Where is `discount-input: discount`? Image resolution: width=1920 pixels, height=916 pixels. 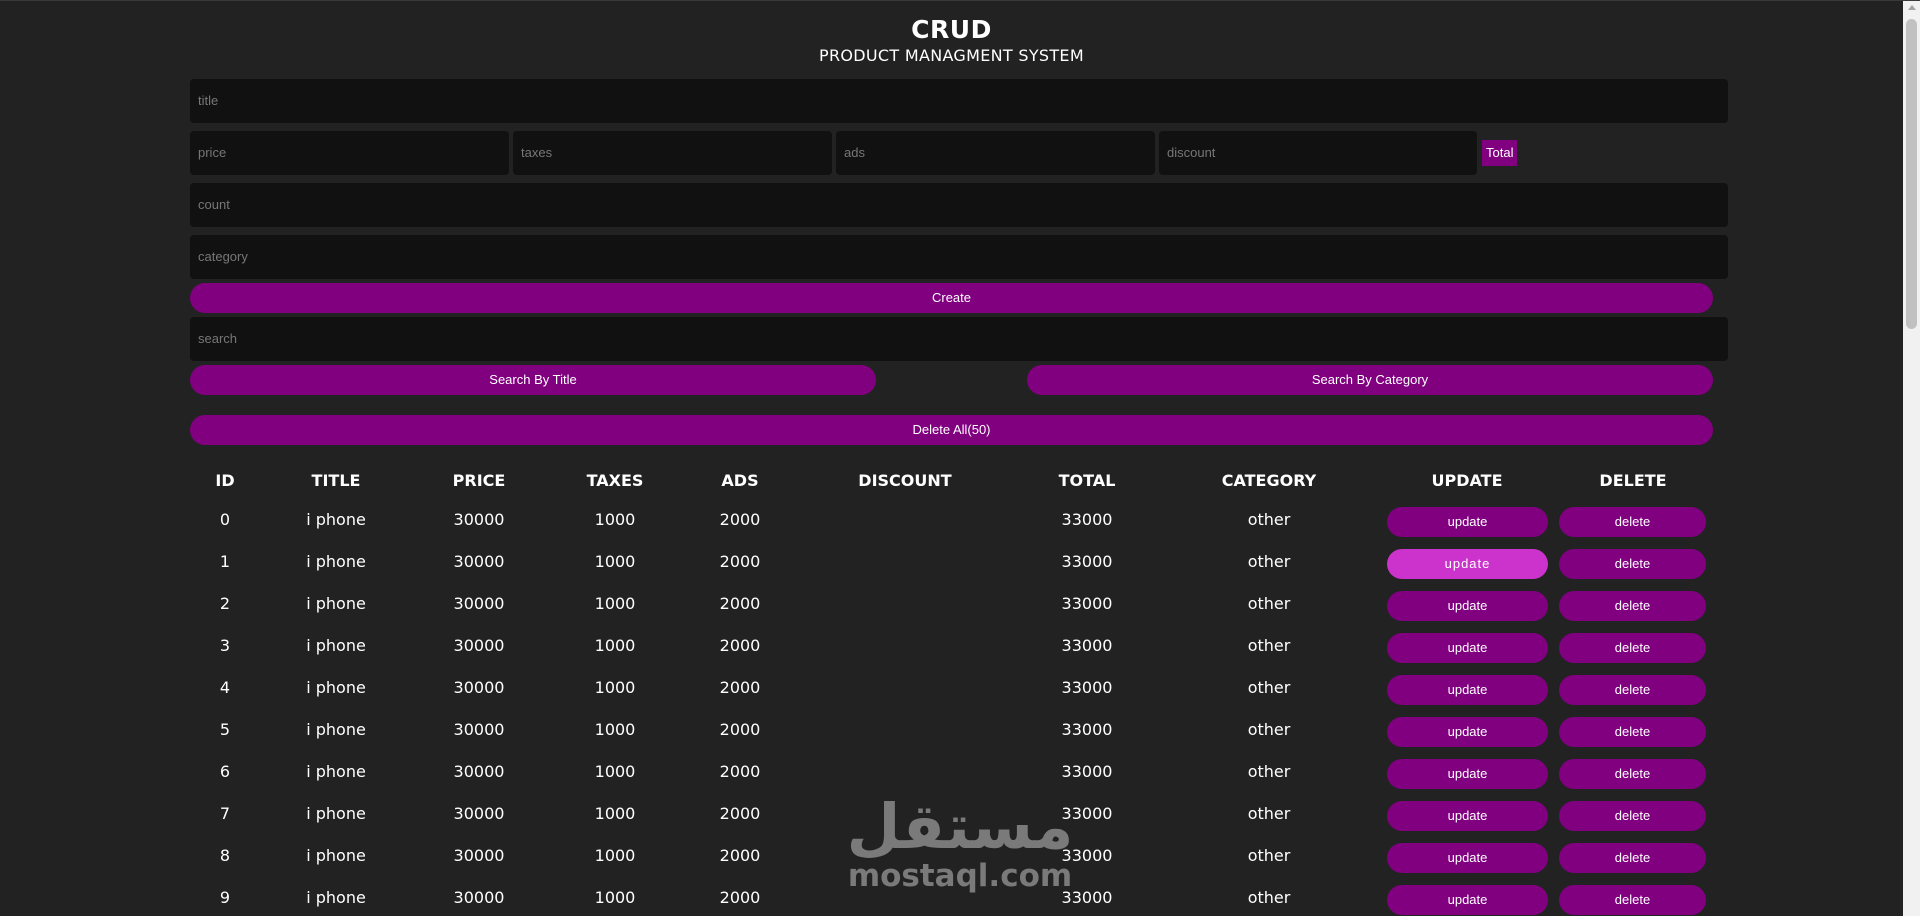 discount-input: discount is located at coordinates (1318, 153).